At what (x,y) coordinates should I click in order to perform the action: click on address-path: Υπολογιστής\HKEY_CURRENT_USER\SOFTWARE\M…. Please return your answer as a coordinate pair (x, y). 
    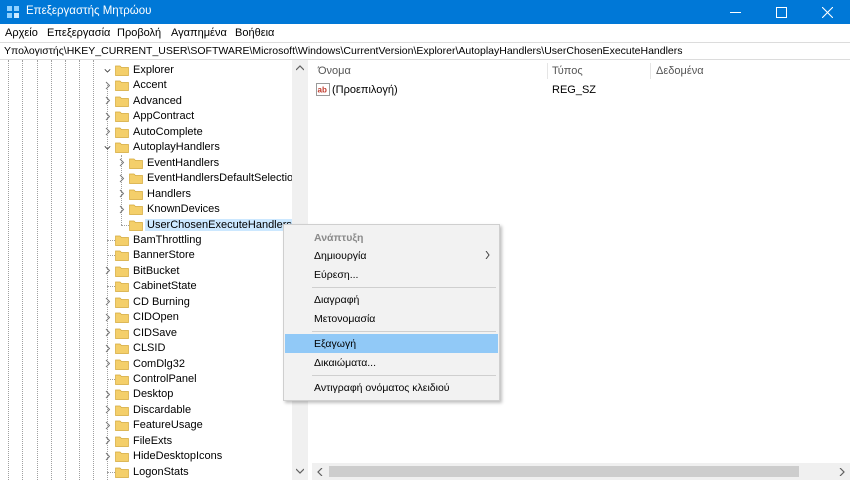
    Looking at the image, I should click on (343, 51).